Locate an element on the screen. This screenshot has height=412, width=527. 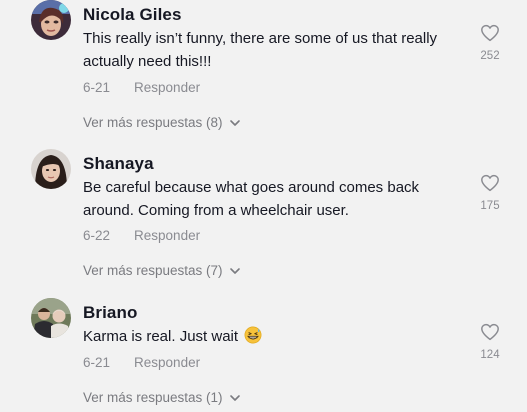
like-control: 252 is located at coordinates (490, 43).